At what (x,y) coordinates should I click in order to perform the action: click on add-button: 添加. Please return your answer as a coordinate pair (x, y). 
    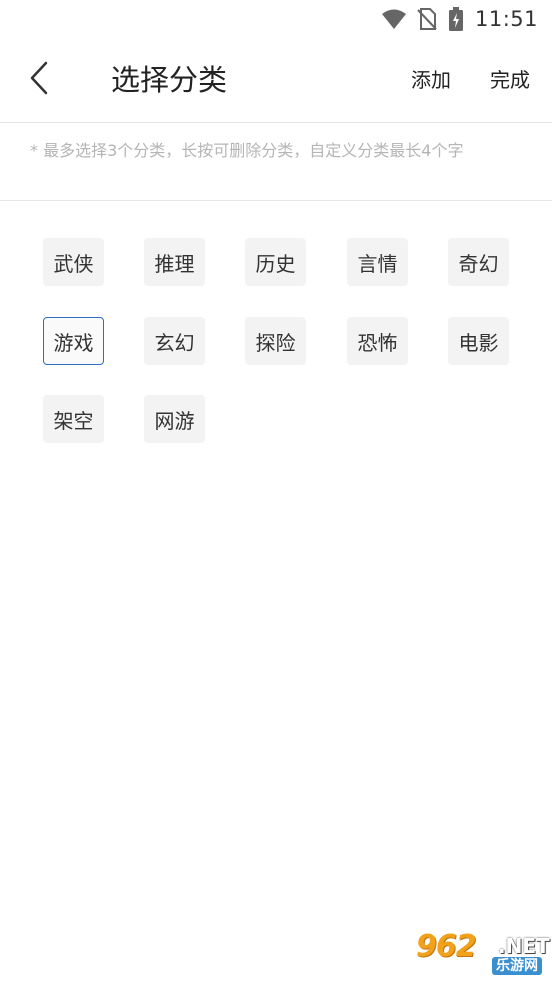
    Looking at the image, I should click on (431, 80).